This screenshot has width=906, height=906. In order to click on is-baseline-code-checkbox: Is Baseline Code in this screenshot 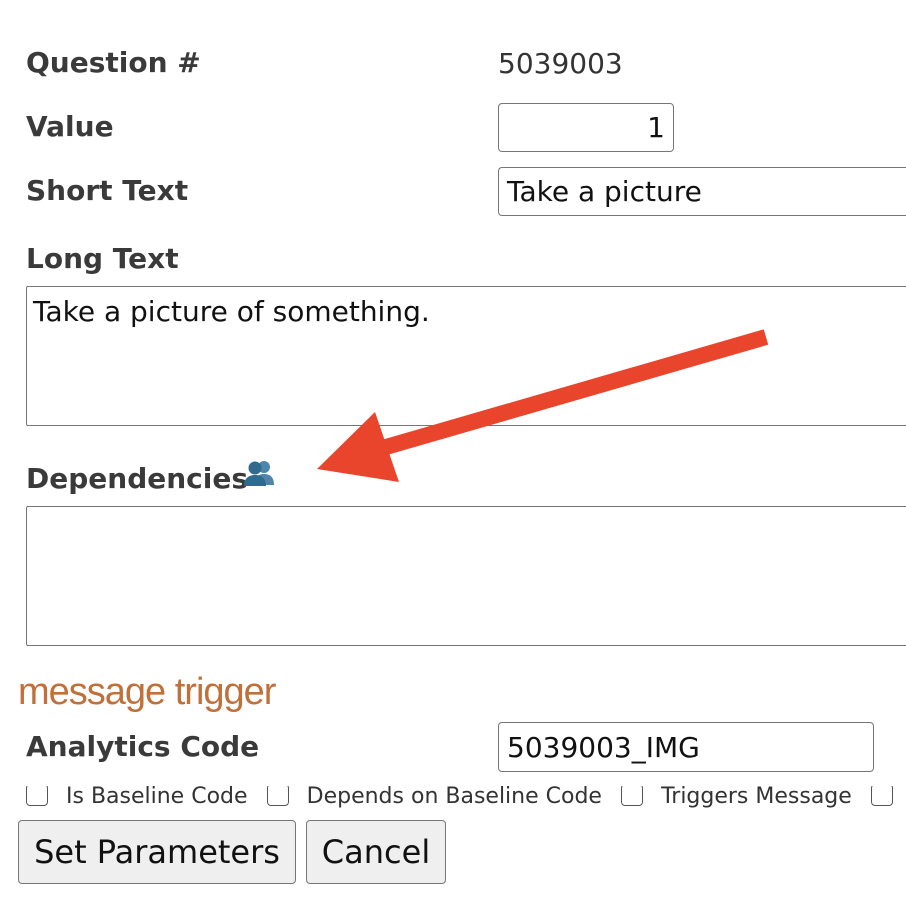, I will do `click(137, 797)`.